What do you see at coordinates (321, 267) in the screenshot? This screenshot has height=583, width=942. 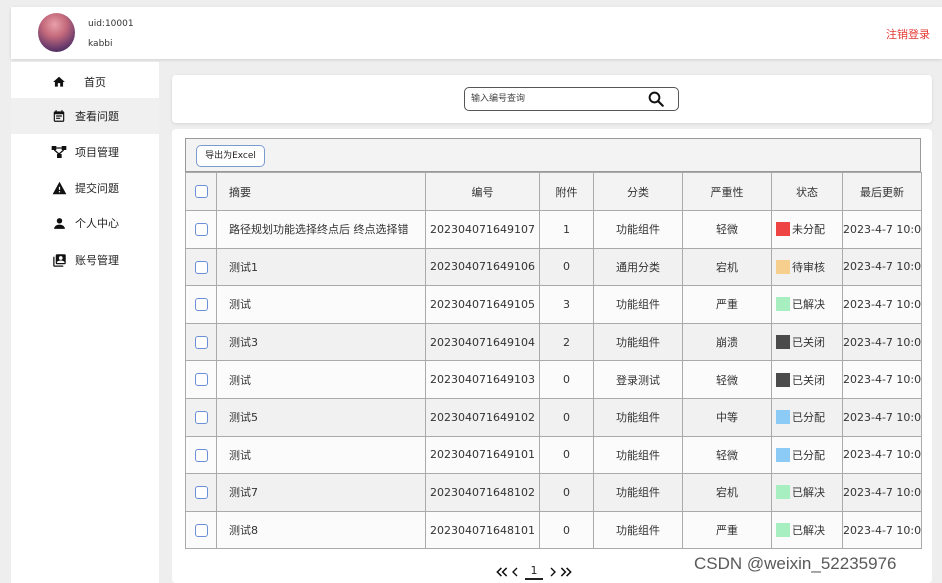 I see `cell-summary: 测试1` at bounding box center [321, 267].